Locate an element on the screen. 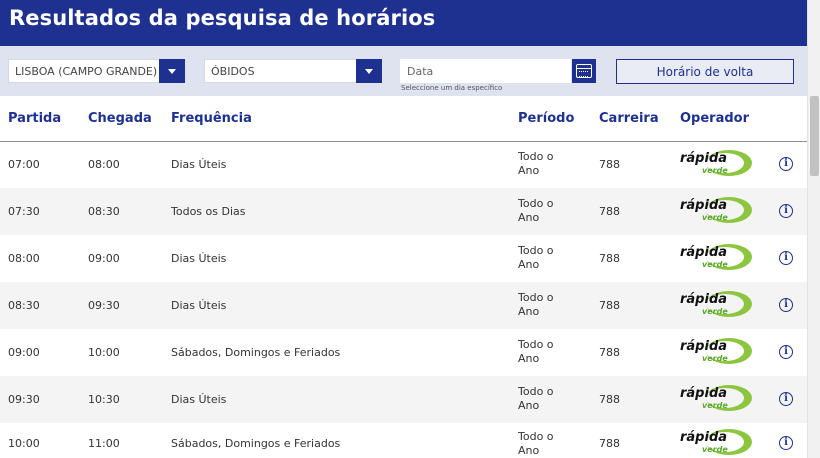 This screenshot has height=458, width=820. destination-value: ÓBIDOS is located at coordinates (233, 71).